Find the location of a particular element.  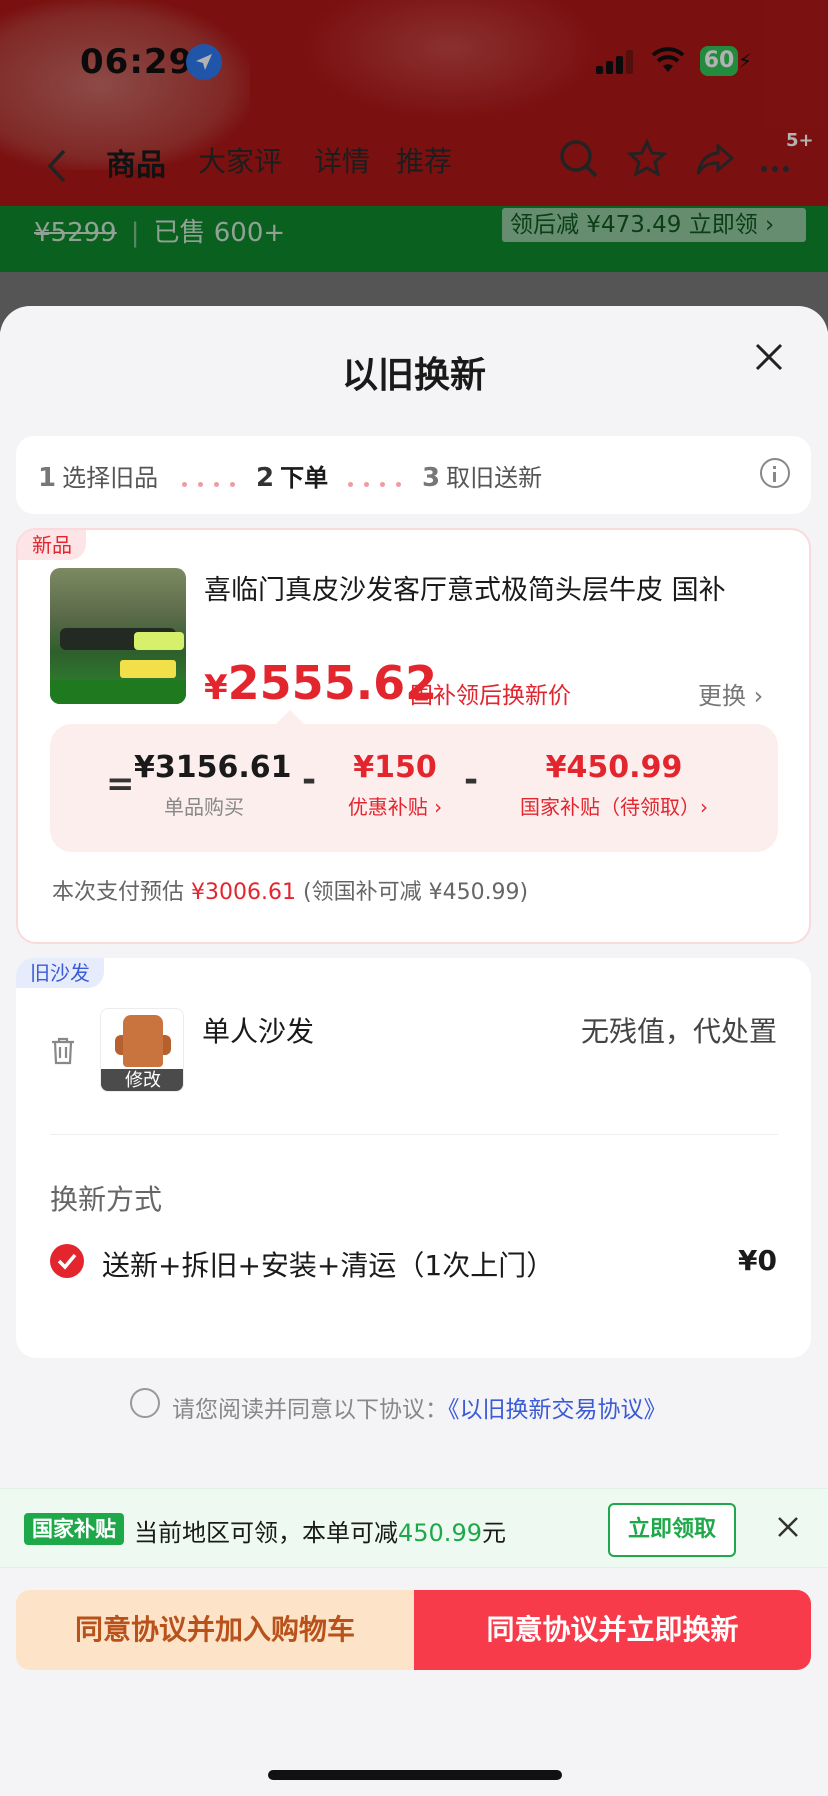

payment-estimate: 本次支付预估 ¥3006.61 (领国补可减 ¥450.99) is located at coordinates (290, 892).